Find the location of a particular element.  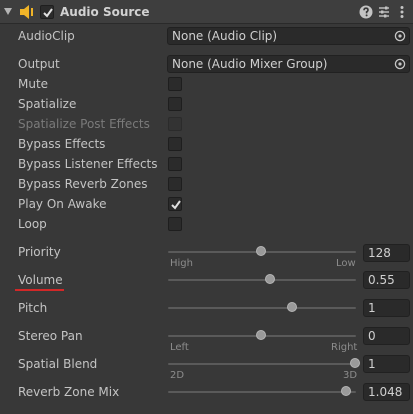

spatialize-checkbox is located at coordinates (175, 104).